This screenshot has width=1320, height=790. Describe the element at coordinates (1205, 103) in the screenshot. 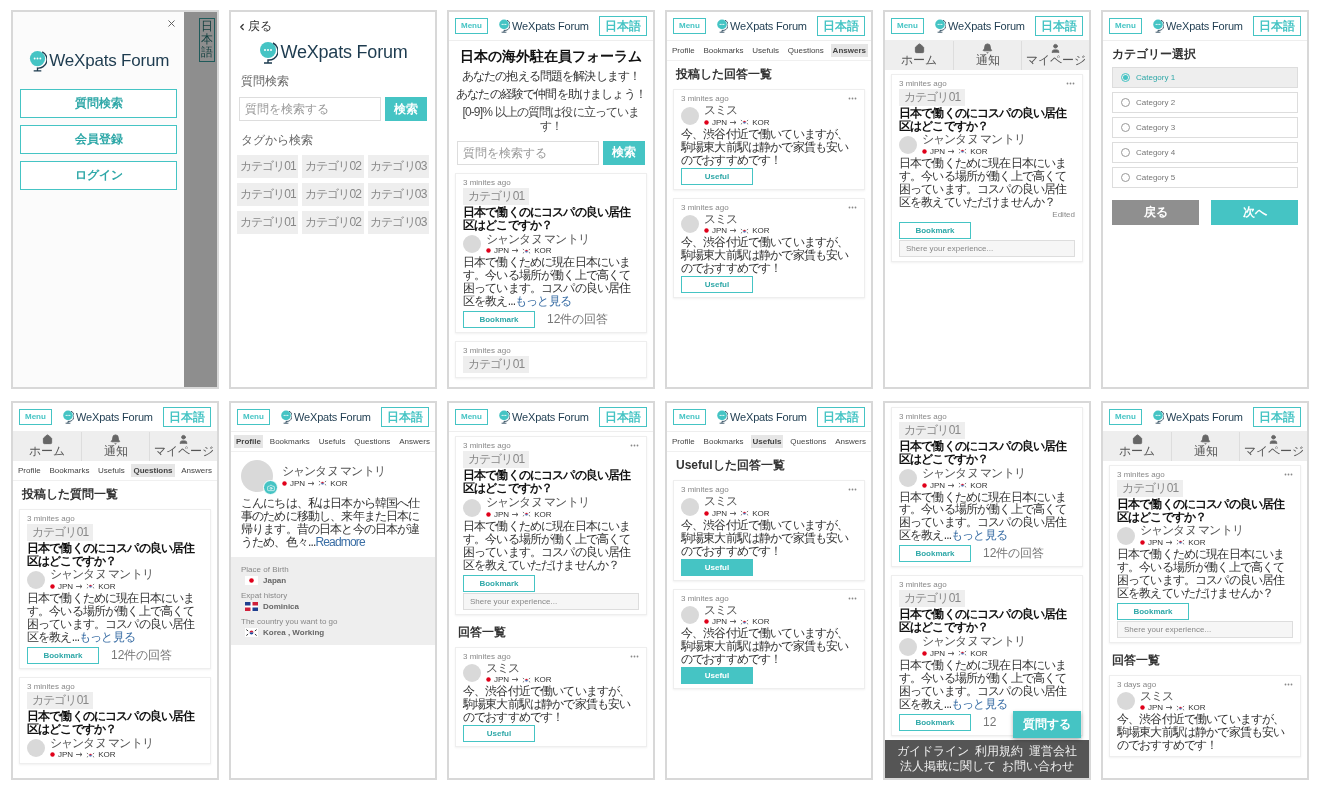

I see `category-option: Category 2` at that location.